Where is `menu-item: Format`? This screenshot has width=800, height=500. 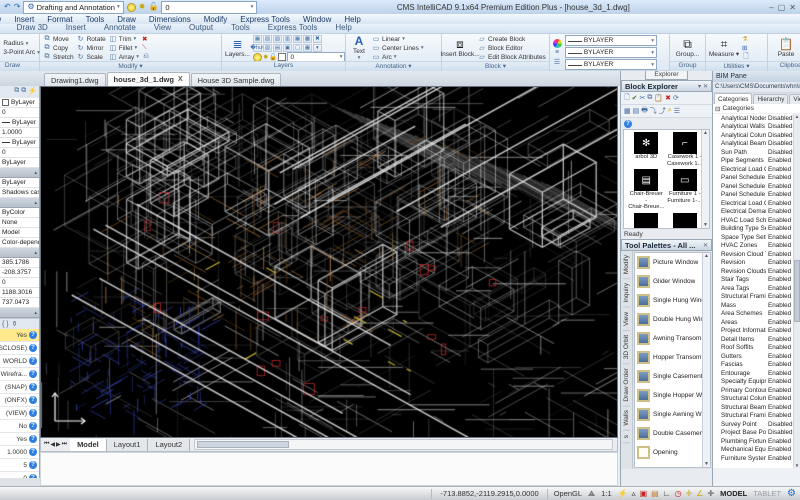
menu-item: Format is located at coordinates (59, 19).